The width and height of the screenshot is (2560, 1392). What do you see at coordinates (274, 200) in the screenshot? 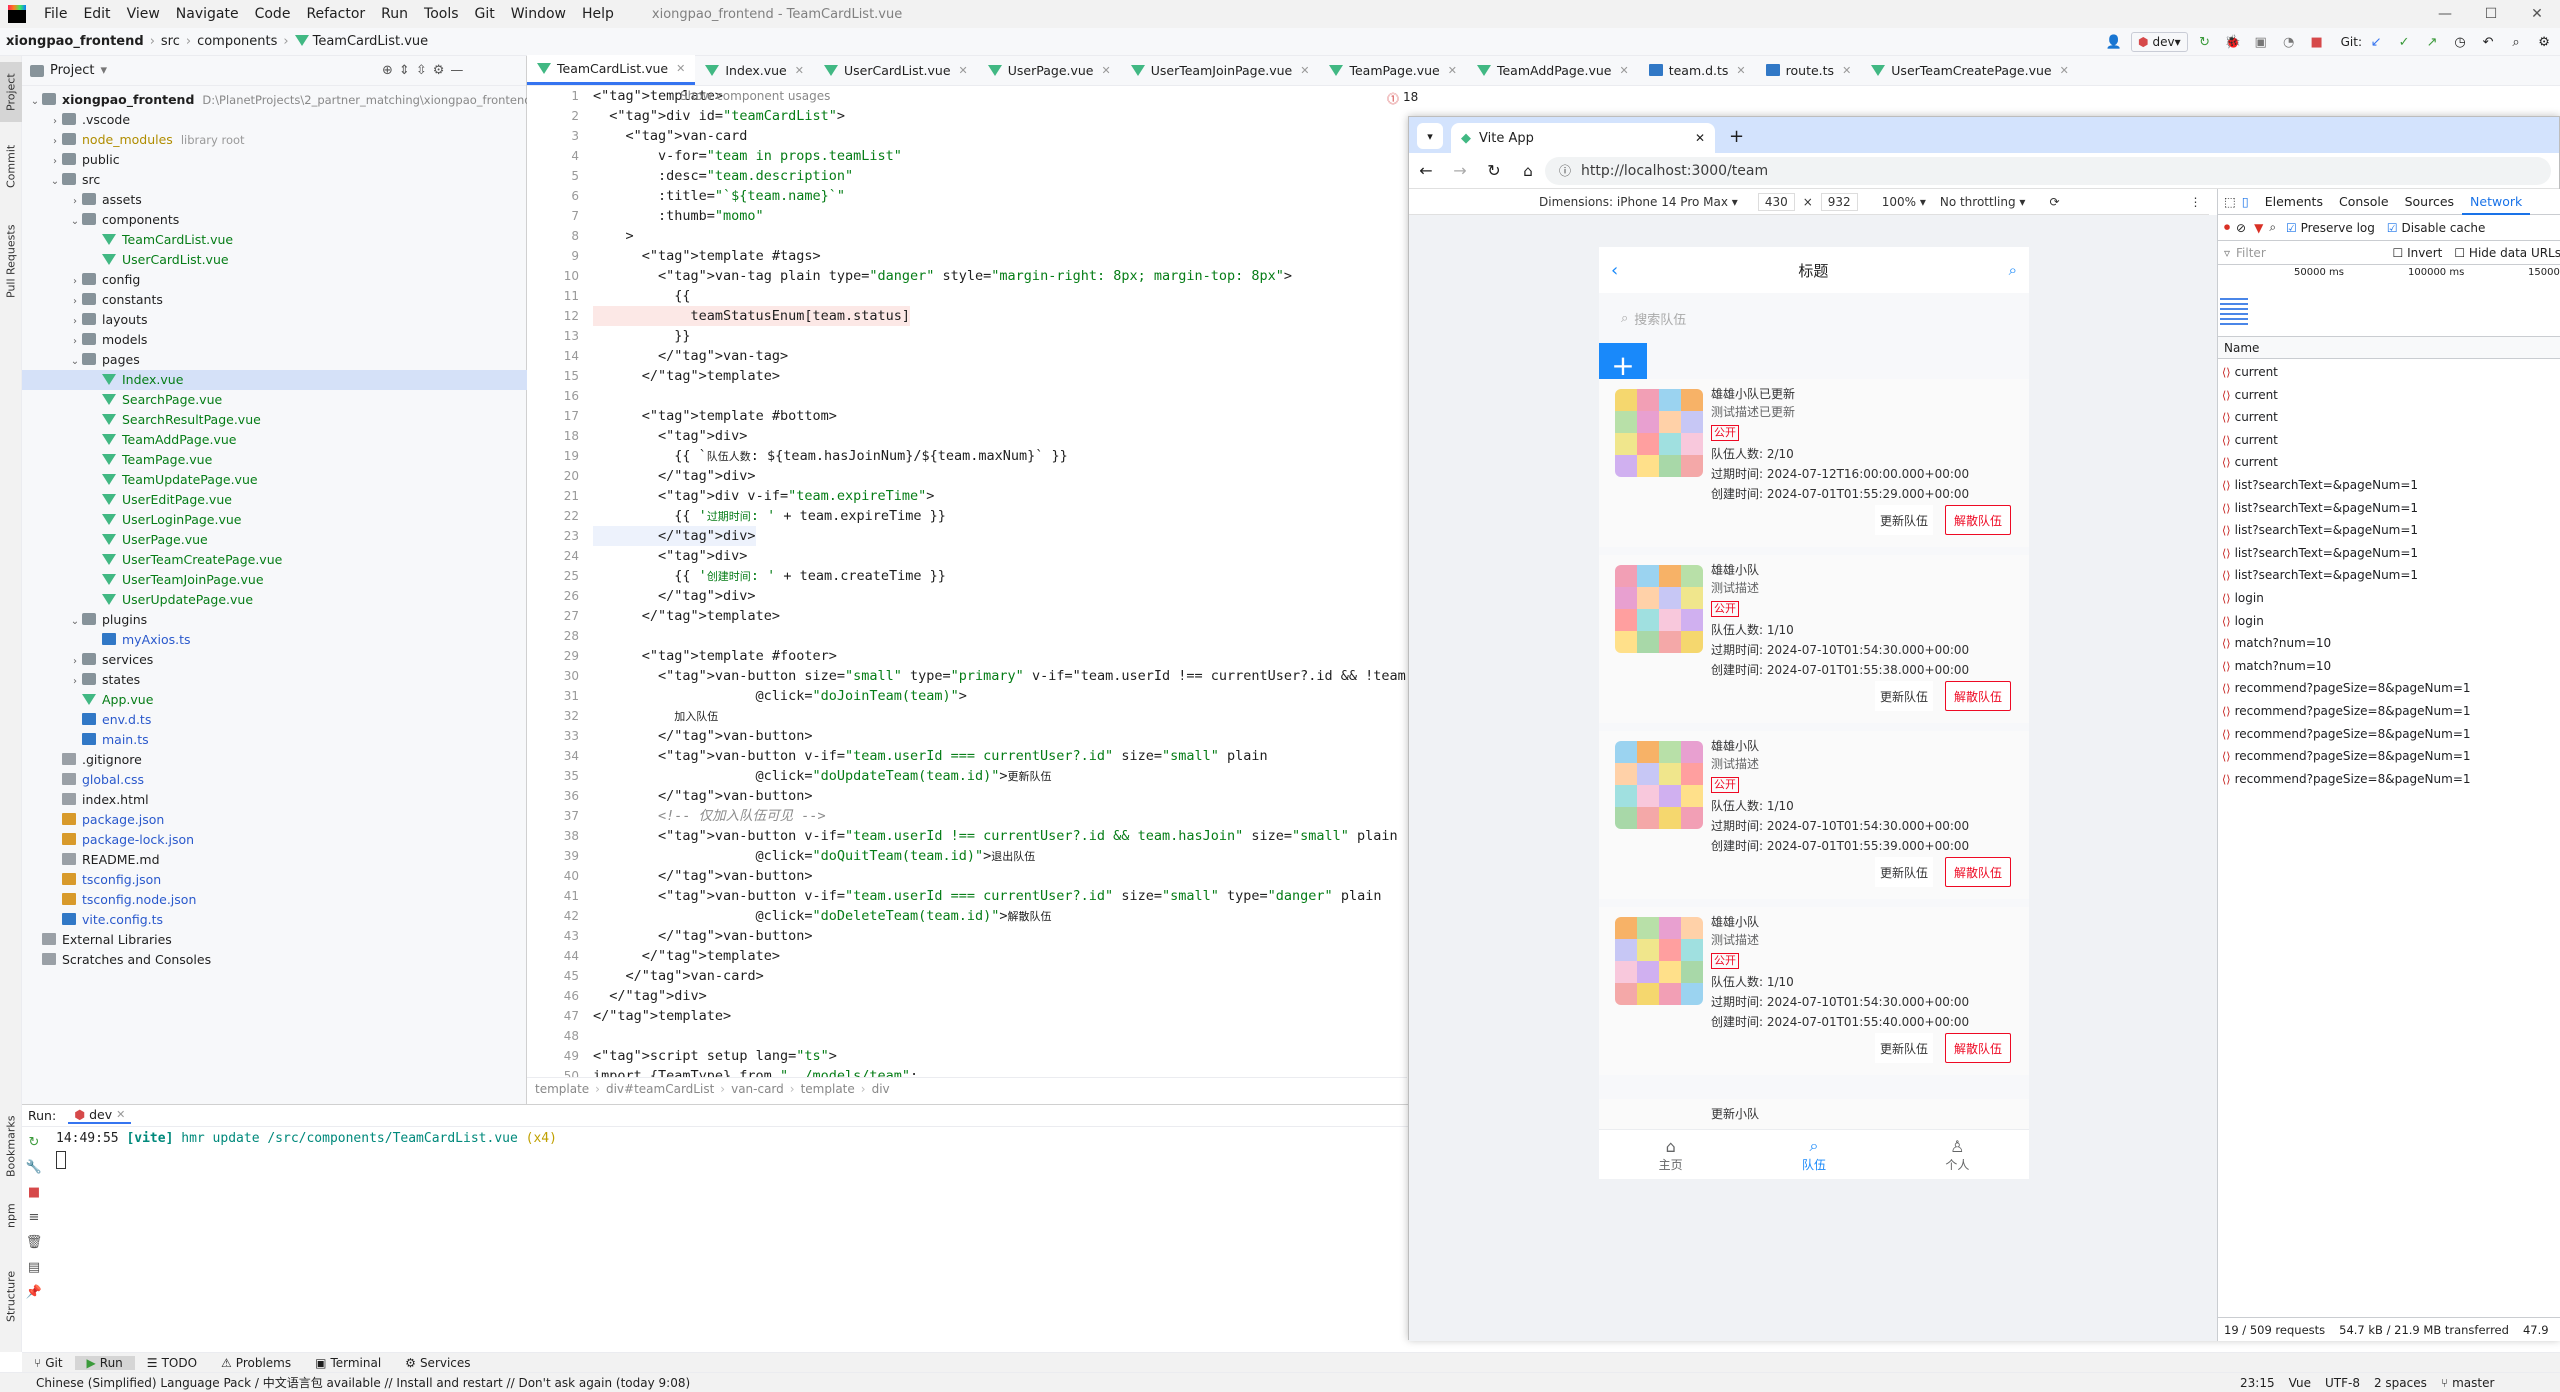
I see `tree-row: › assets` at bounding box center [274, 200].